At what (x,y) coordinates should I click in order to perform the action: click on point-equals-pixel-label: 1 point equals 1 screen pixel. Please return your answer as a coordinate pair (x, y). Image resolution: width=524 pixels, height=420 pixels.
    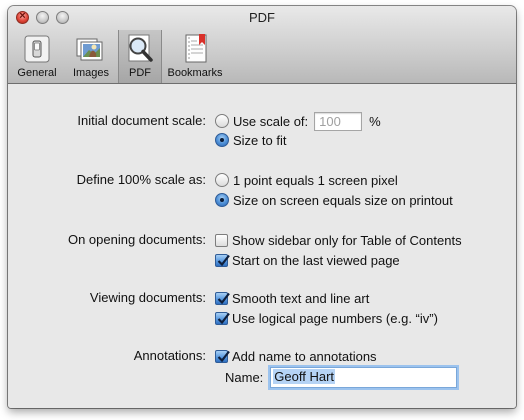
    Looking at the image, I should click on (315, 180).